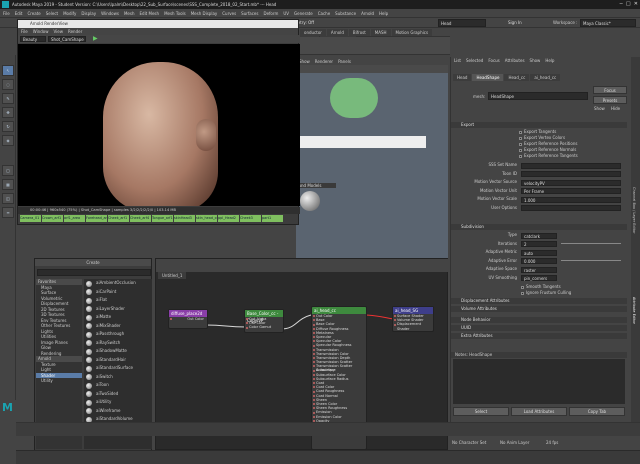 This screenshot has height=464, width=640. I want to click on export-section-header: Export, so click(539, 125).